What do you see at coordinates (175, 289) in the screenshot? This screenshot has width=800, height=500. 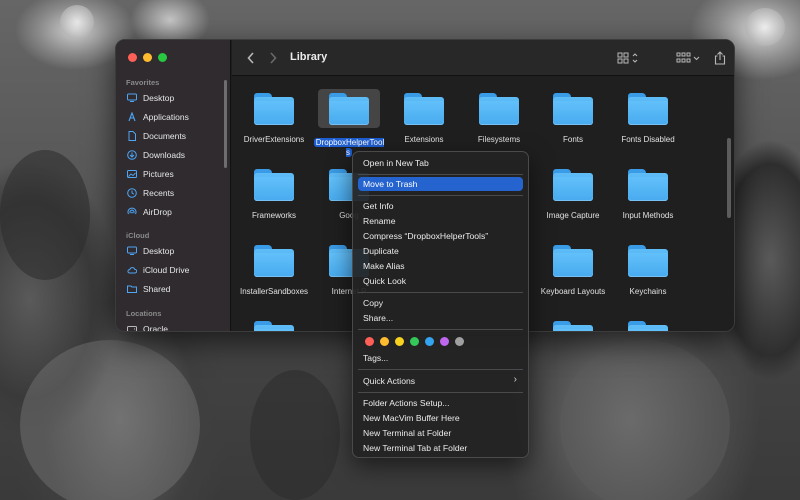 I see `sidebar-item-shared: Shared` at bounding box center [175, 289].